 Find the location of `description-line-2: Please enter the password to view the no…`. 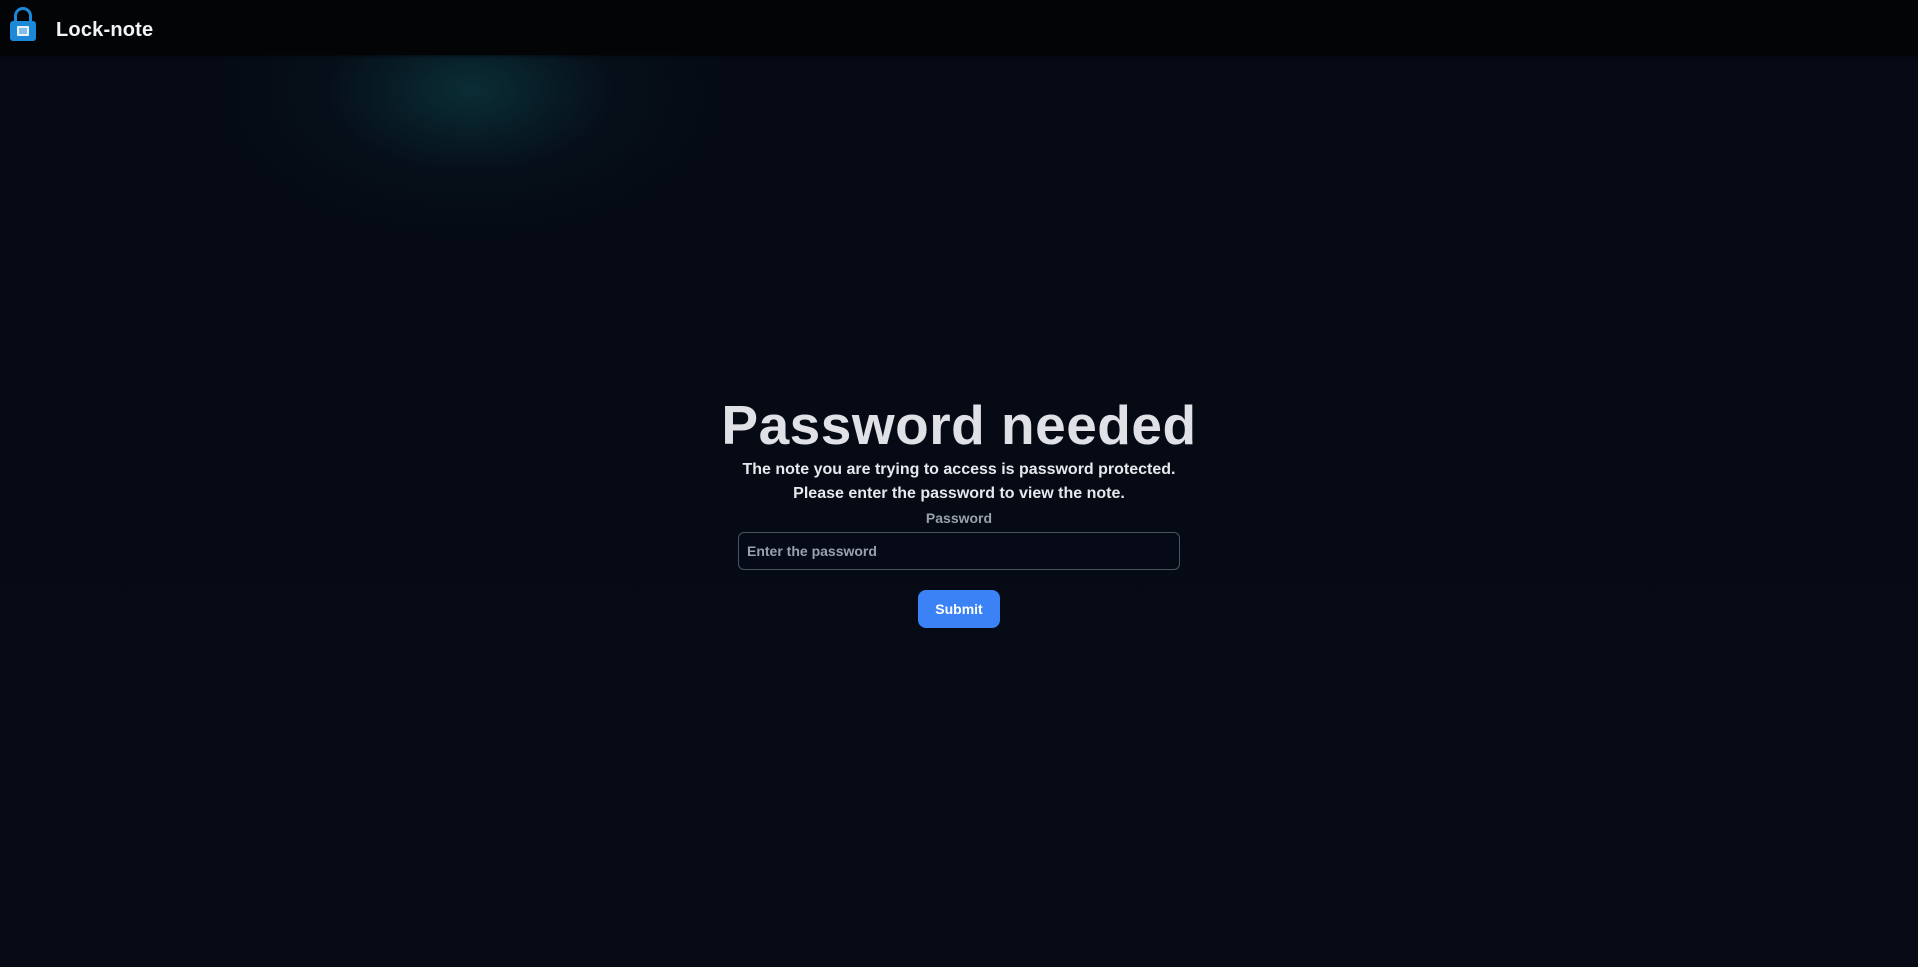

description-line-2: Please enter the password to view the no… is located at coordinates (959, 493).